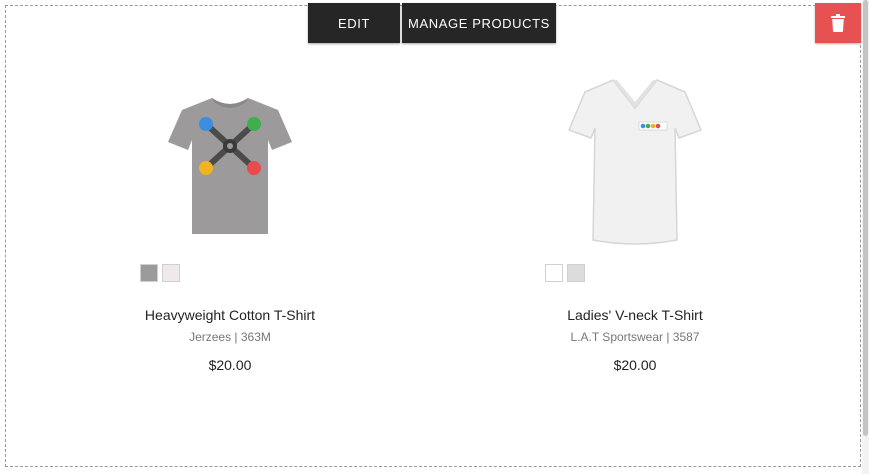 The height and width of the screenshot is (474, 869). Describe the element at coordinates (230, 315) in the screenshot. I see `product-name: Heavyweight Cotton T-Shirt` at that location.